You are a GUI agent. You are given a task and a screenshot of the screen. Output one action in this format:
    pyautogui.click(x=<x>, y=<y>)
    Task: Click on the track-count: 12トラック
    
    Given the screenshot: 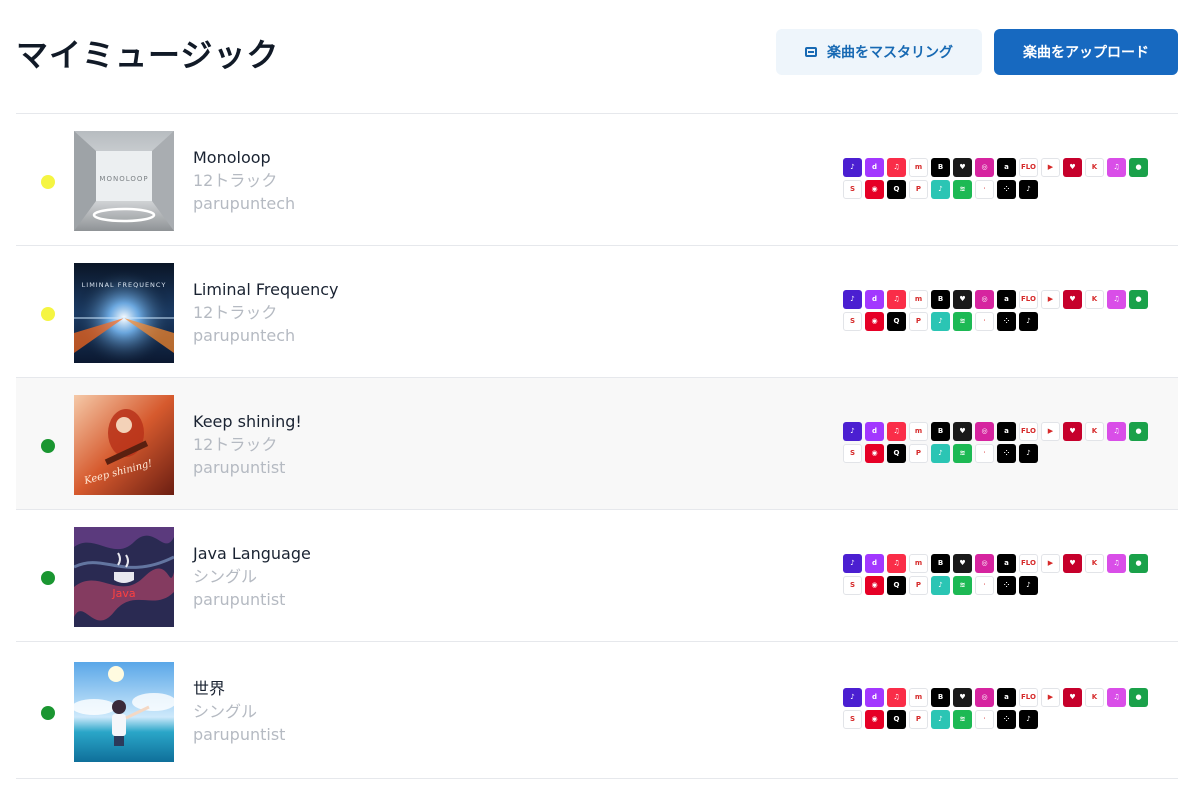 What is the action you would take?
    pyautogui.click(x=235, y=312)
    